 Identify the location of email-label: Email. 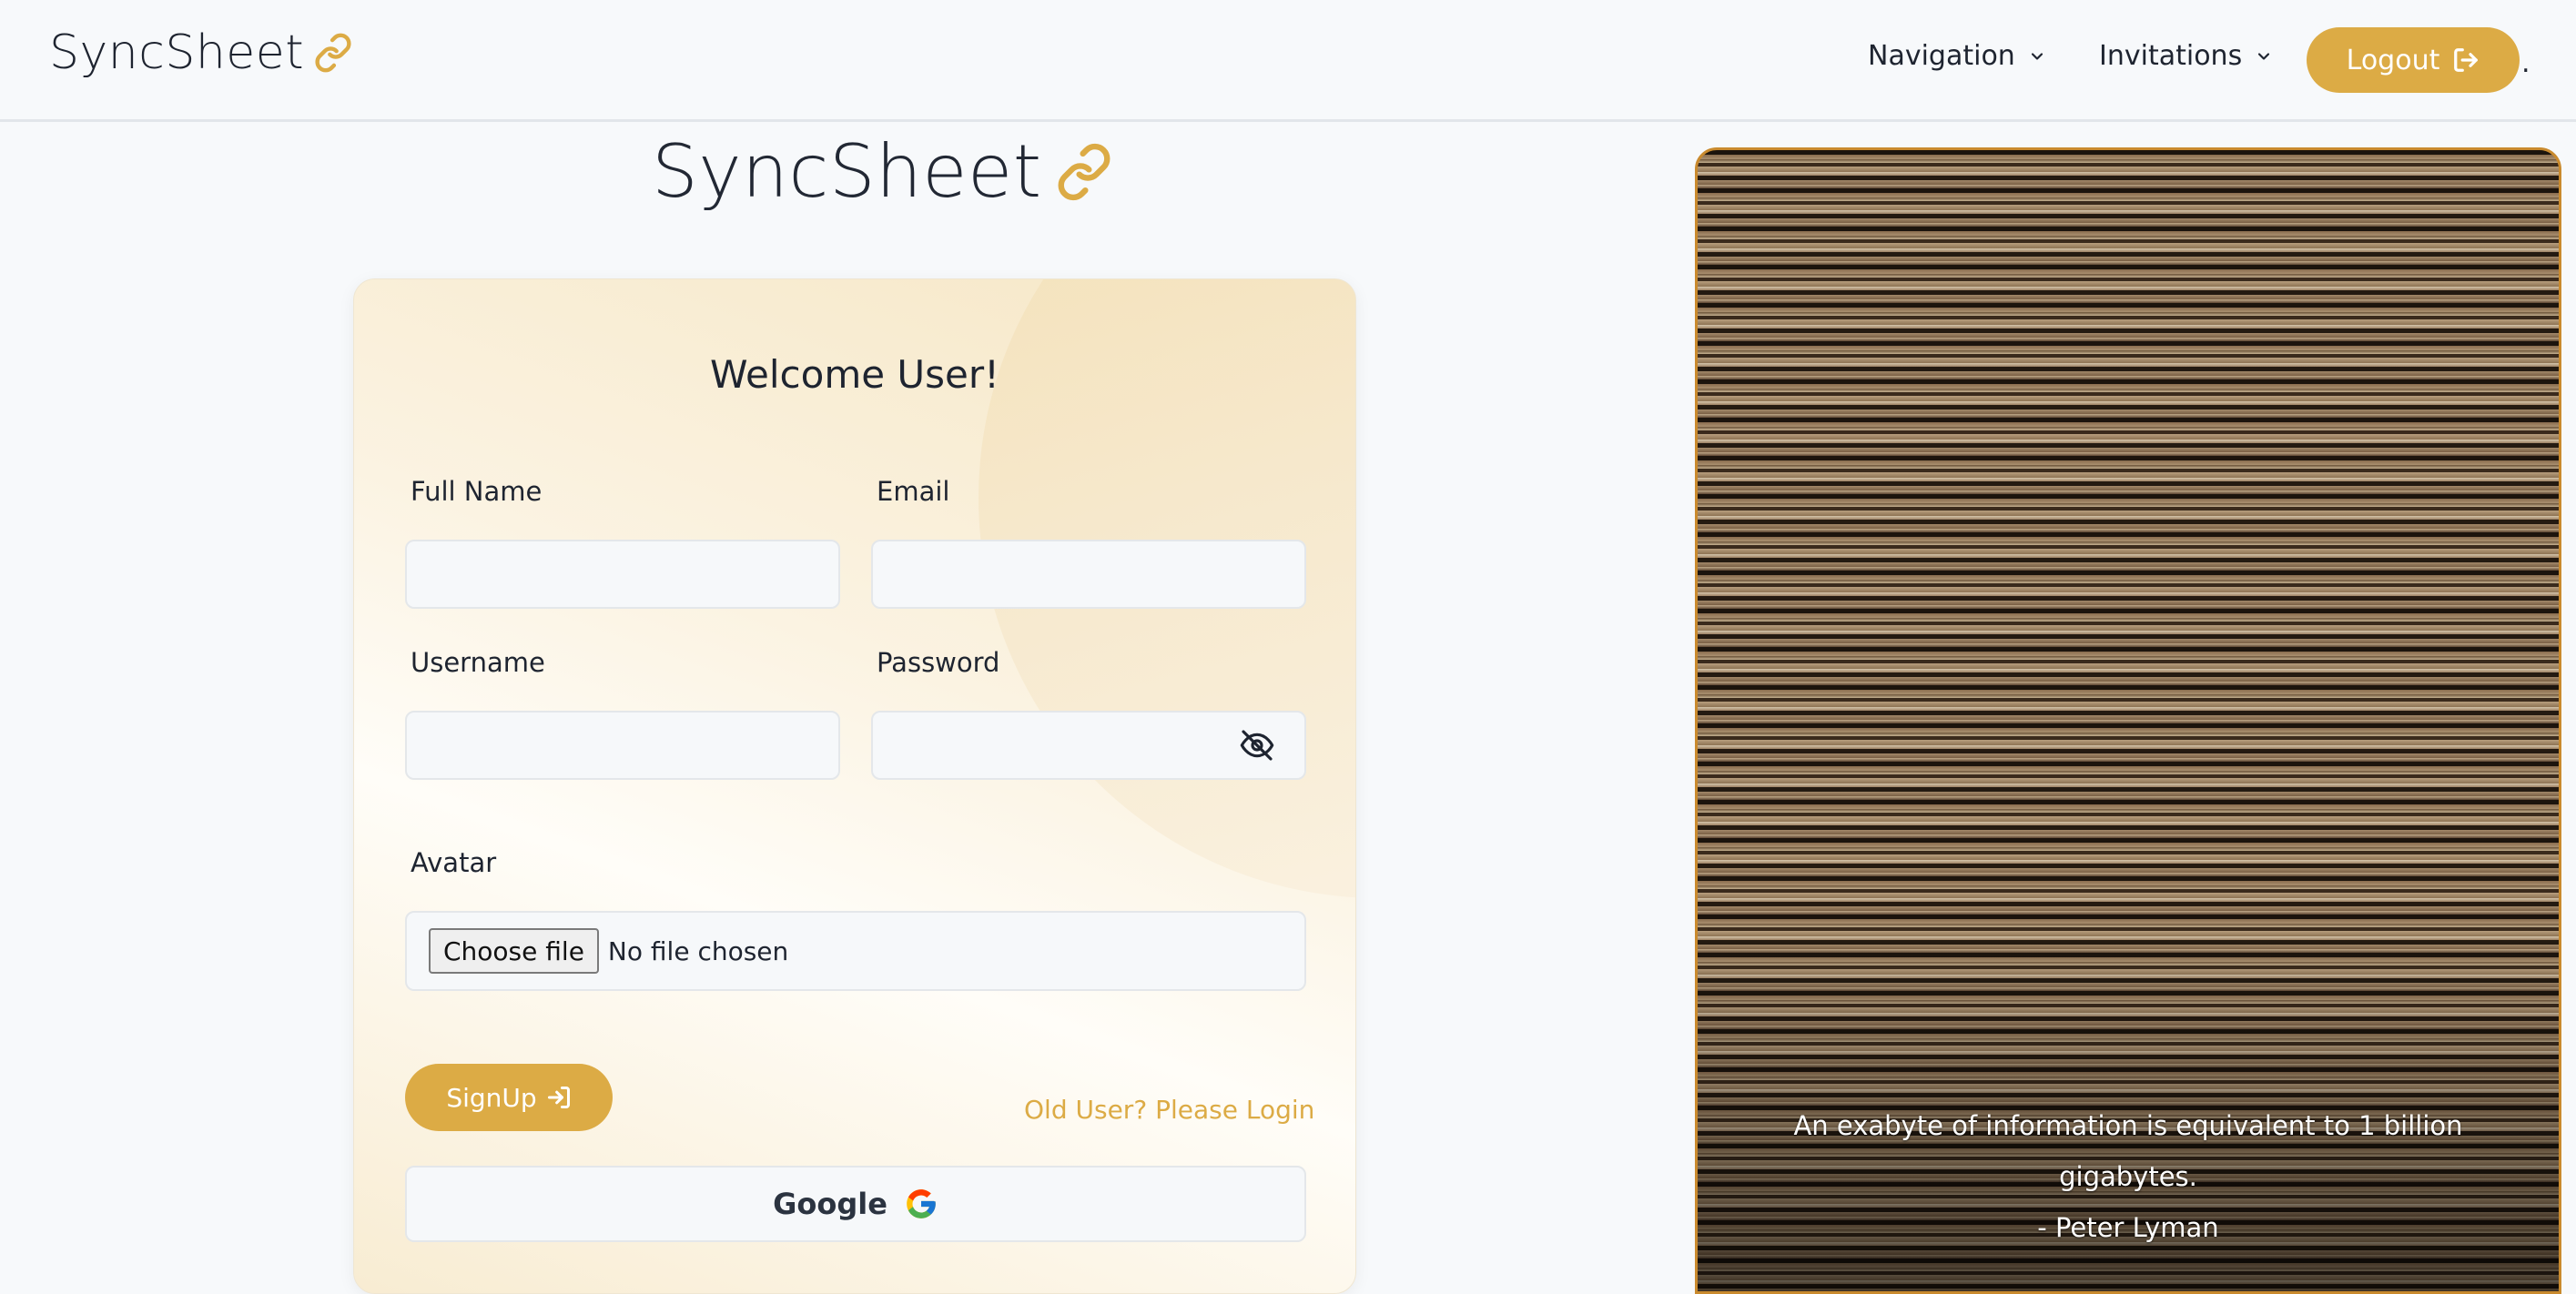
(913, 491).